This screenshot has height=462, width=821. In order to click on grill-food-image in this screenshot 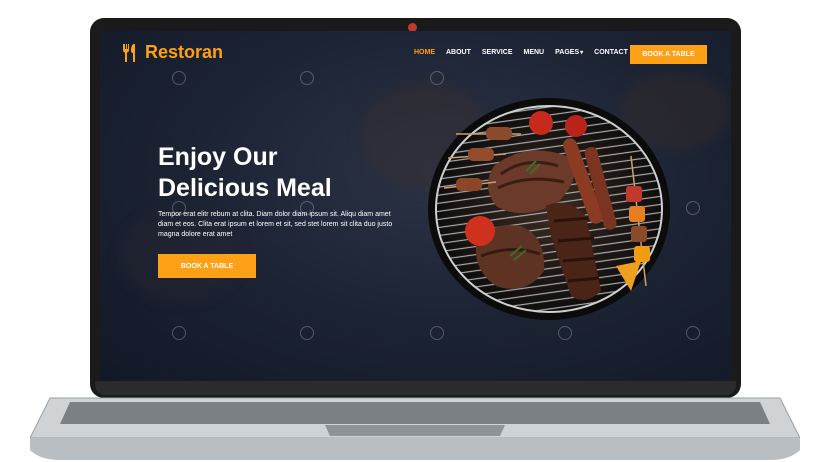, I will do `click(549, 209)`.